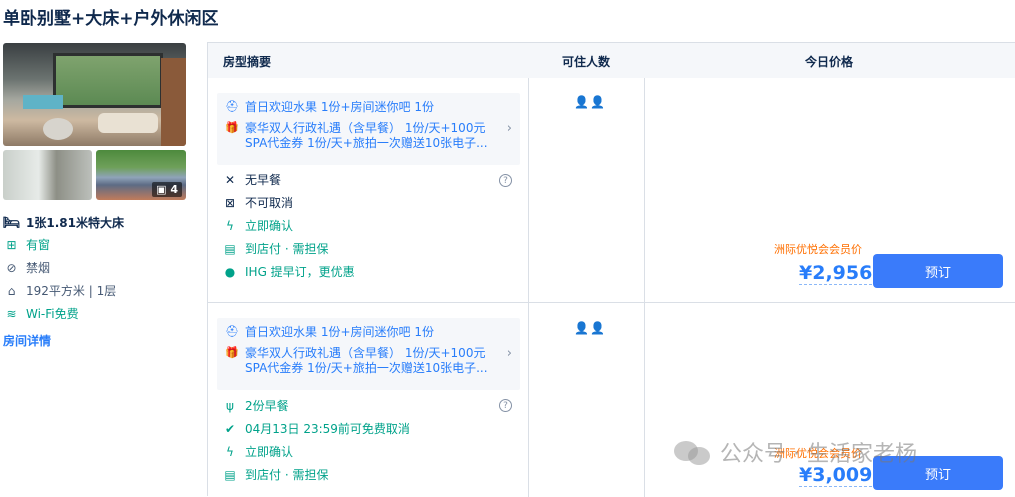 The height and width of the screenshot is (497, 1015). Describe the element at coordinates (836, 273) in the screenshot. I see `price: ¥2,956` at that location.